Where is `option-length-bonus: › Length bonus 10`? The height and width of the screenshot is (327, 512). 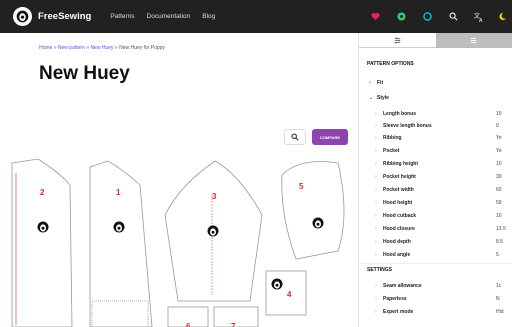 option-length-bonus: › Length bonus 10 is located at coordinates (435, 114).